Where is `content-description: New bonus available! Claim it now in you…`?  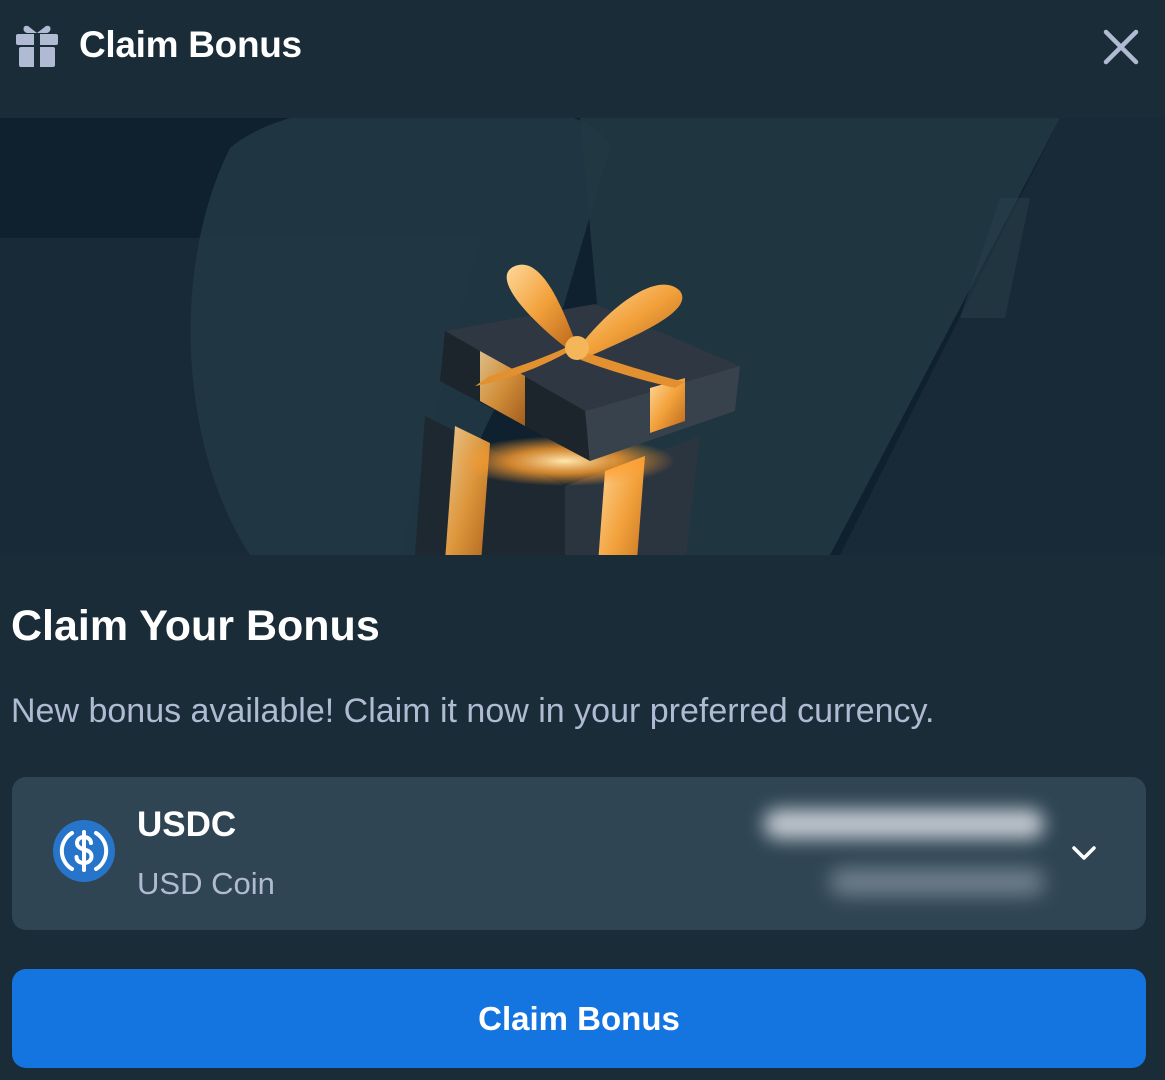
content-description: New bonus available! Claim it now in you… is located at coordinates (473, 711).